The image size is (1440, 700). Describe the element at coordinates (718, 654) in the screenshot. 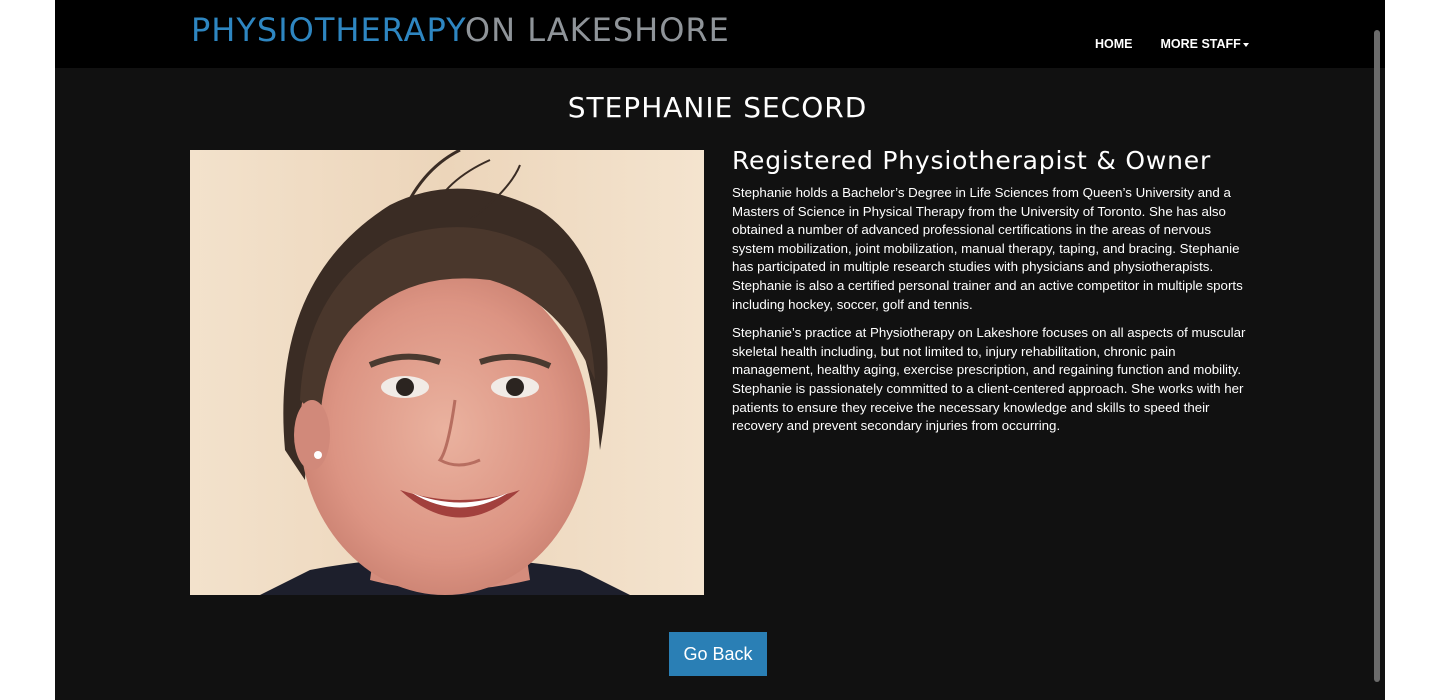

I see `go-back-button: Go Back` at that location.